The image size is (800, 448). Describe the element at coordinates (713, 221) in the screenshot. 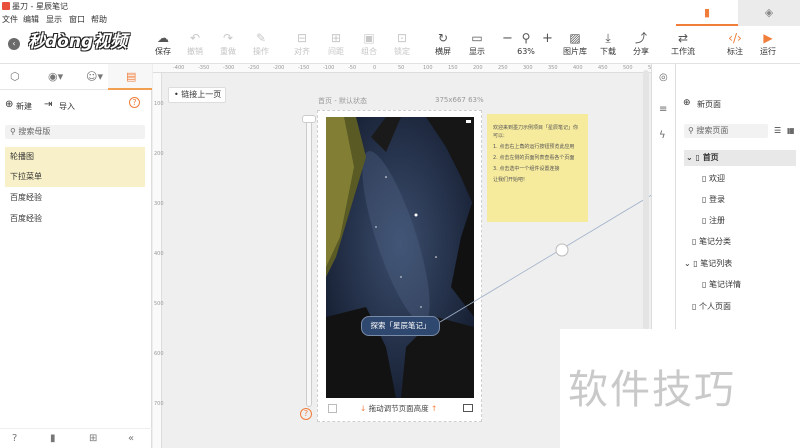

I see `page-item: ▯ 注册` at that location.